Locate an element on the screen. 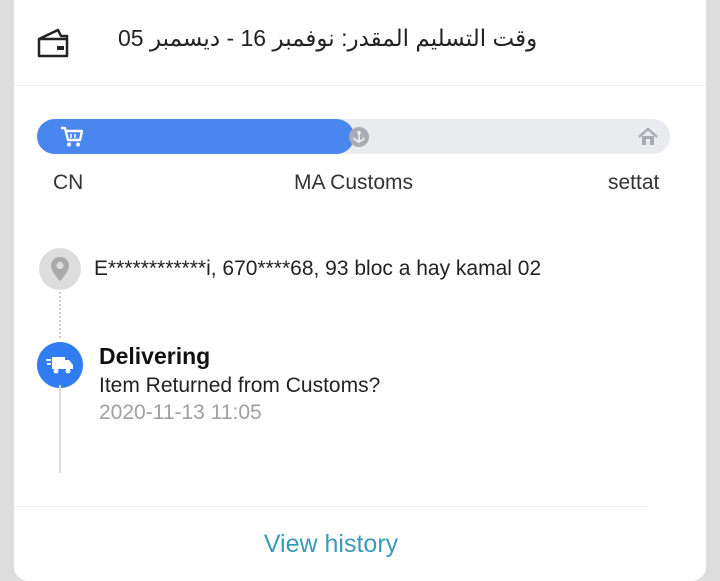 Image resolution: width=720 pixels, height=581 pixels. timeline-line is located at coordinates (60, 429).